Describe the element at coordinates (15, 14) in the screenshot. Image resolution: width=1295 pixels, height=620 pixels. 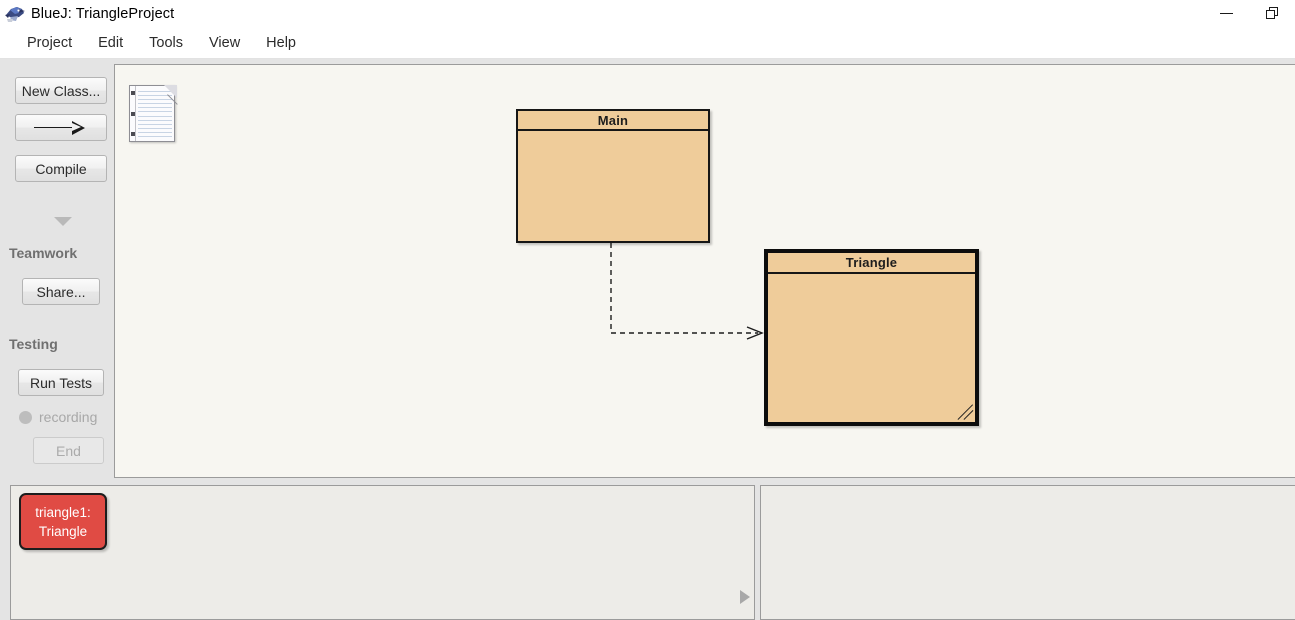
I see `bluej-jay-logo-icon` at that location.